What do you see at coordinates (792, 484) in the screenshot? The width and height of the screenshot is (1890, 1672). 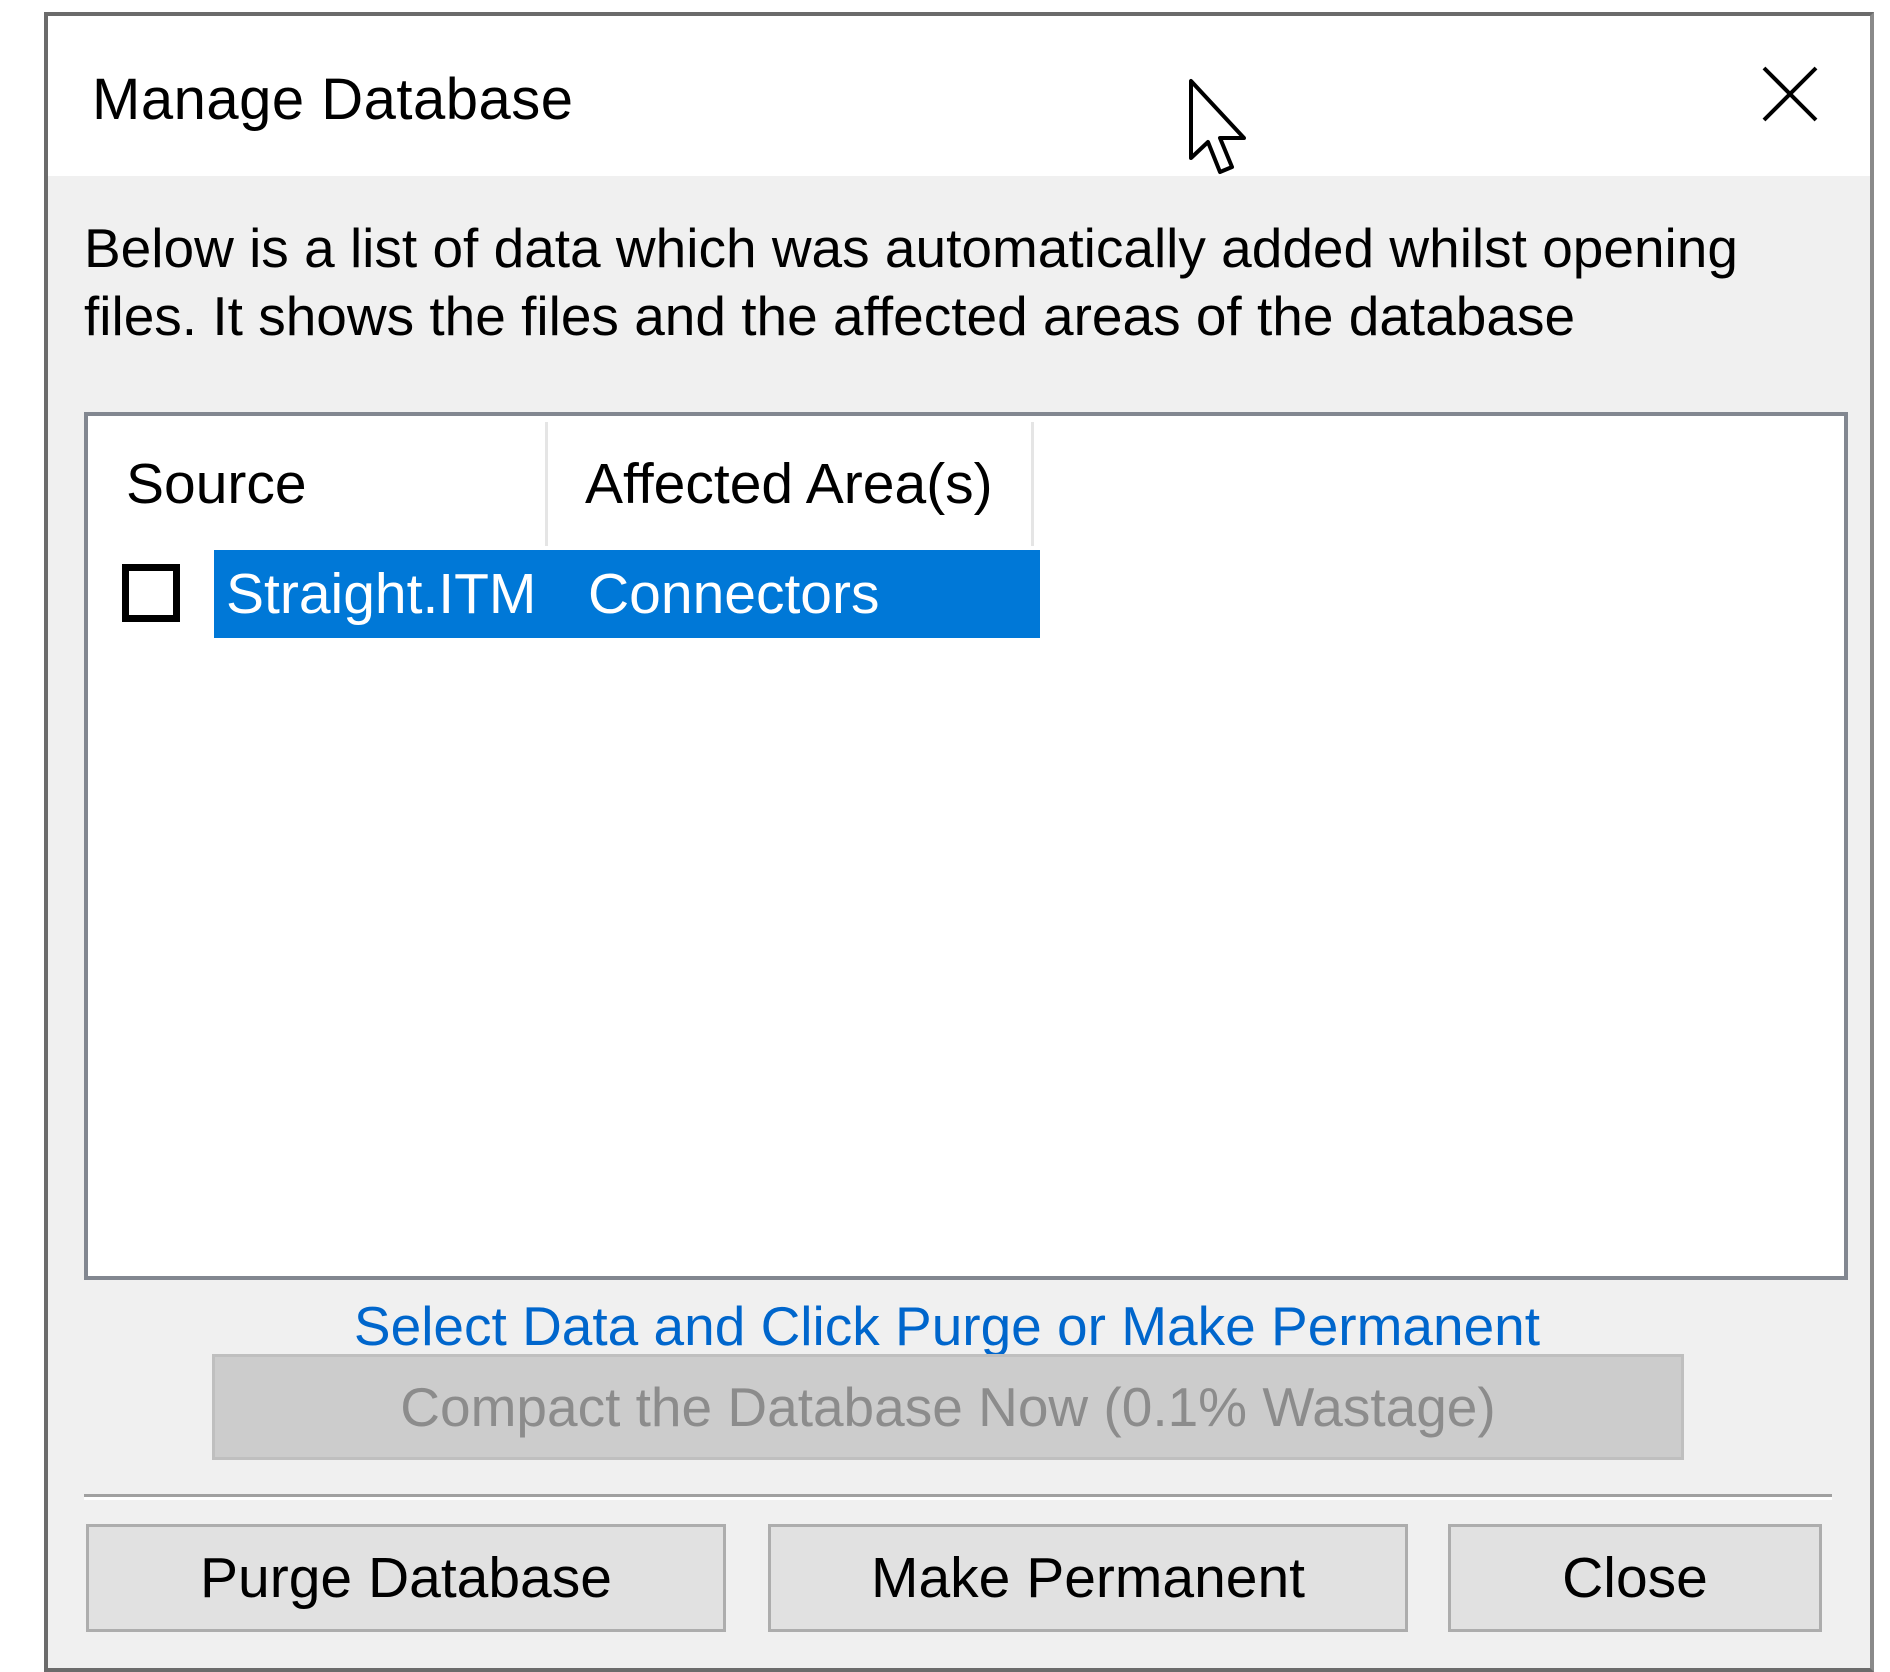 I see `column-header-affected-areas: Affected Area(s)` at bounding box center [792, 484].